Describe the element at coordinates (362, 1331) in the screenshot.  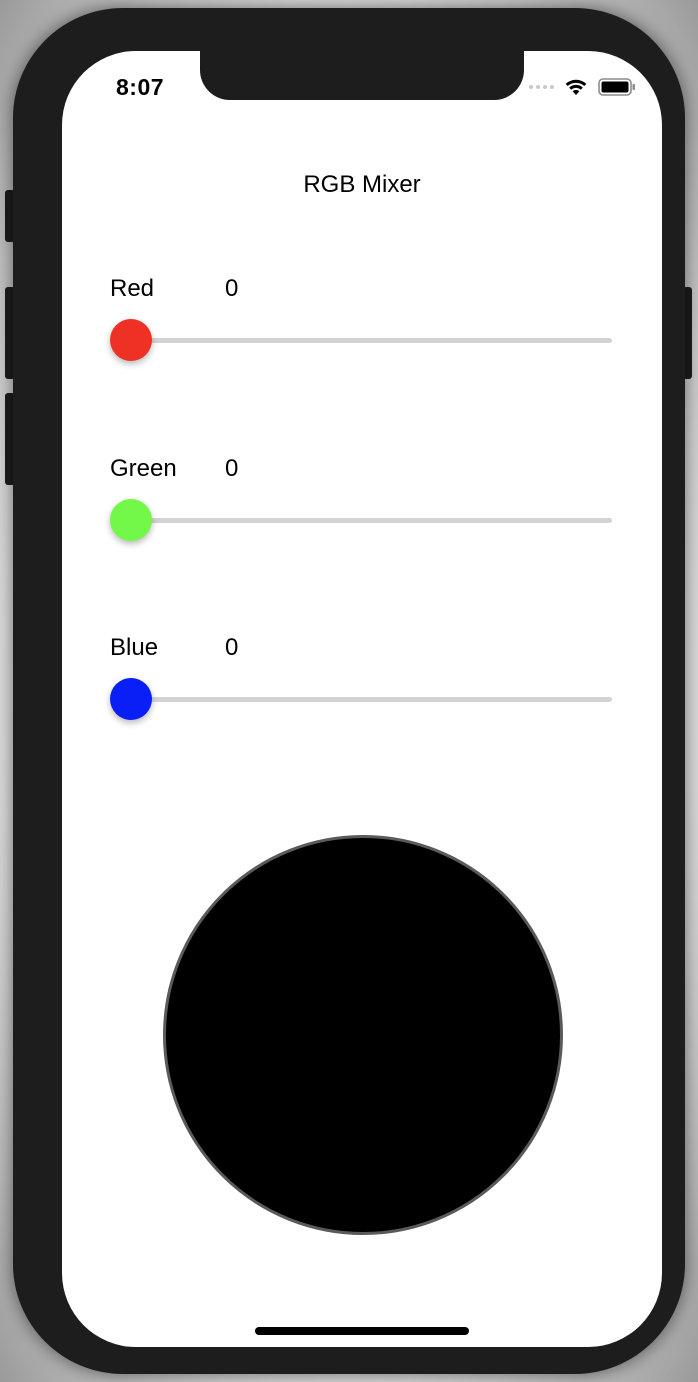
I see `home-indicator` at that location.